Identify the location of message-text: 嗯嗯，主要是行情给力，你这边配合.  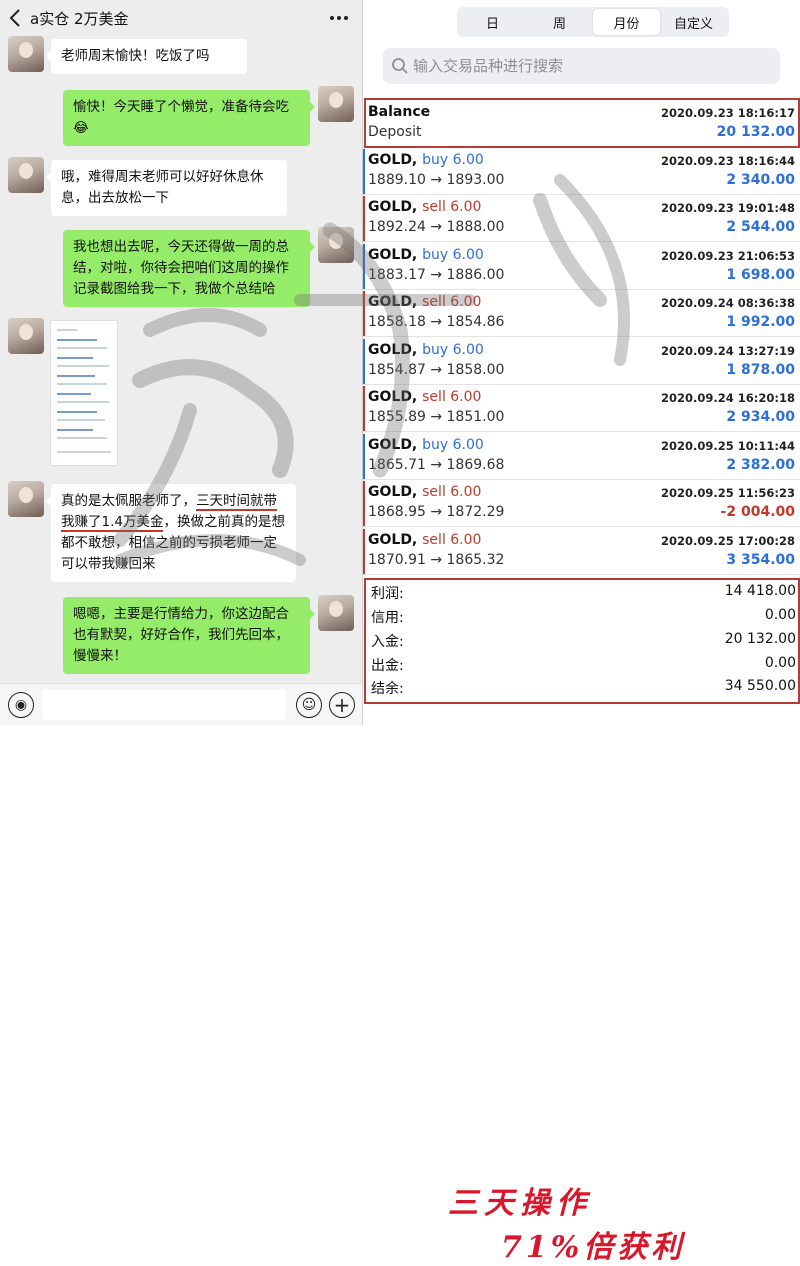
(181, 614).